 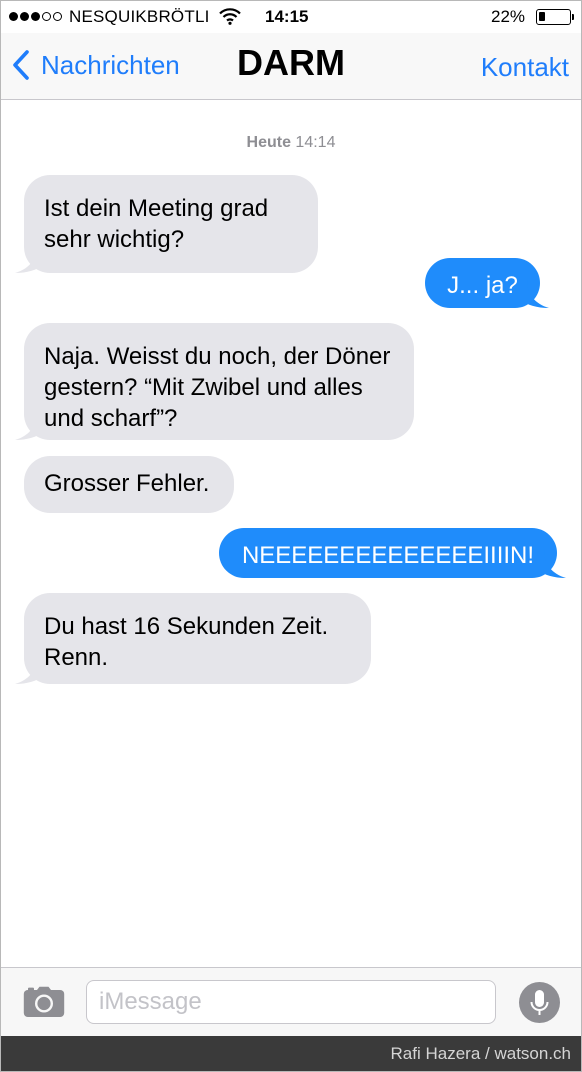 I want to click on conversation-timestamp: Heute 14:14, so click(x=291, y=143).